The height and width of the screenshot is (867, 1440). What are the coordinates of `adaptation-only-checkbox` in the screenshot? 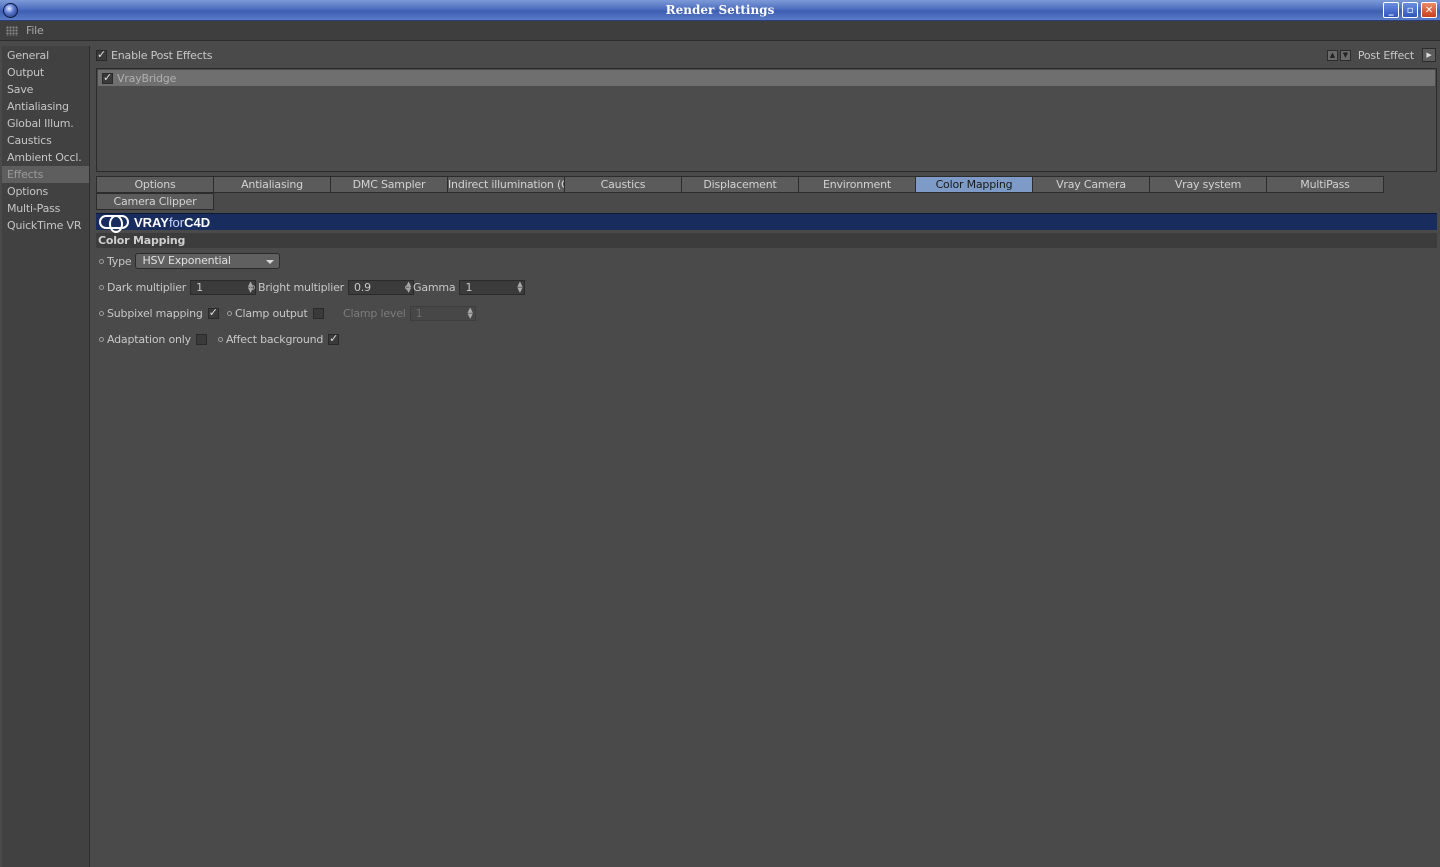 It's located at (201, 339).